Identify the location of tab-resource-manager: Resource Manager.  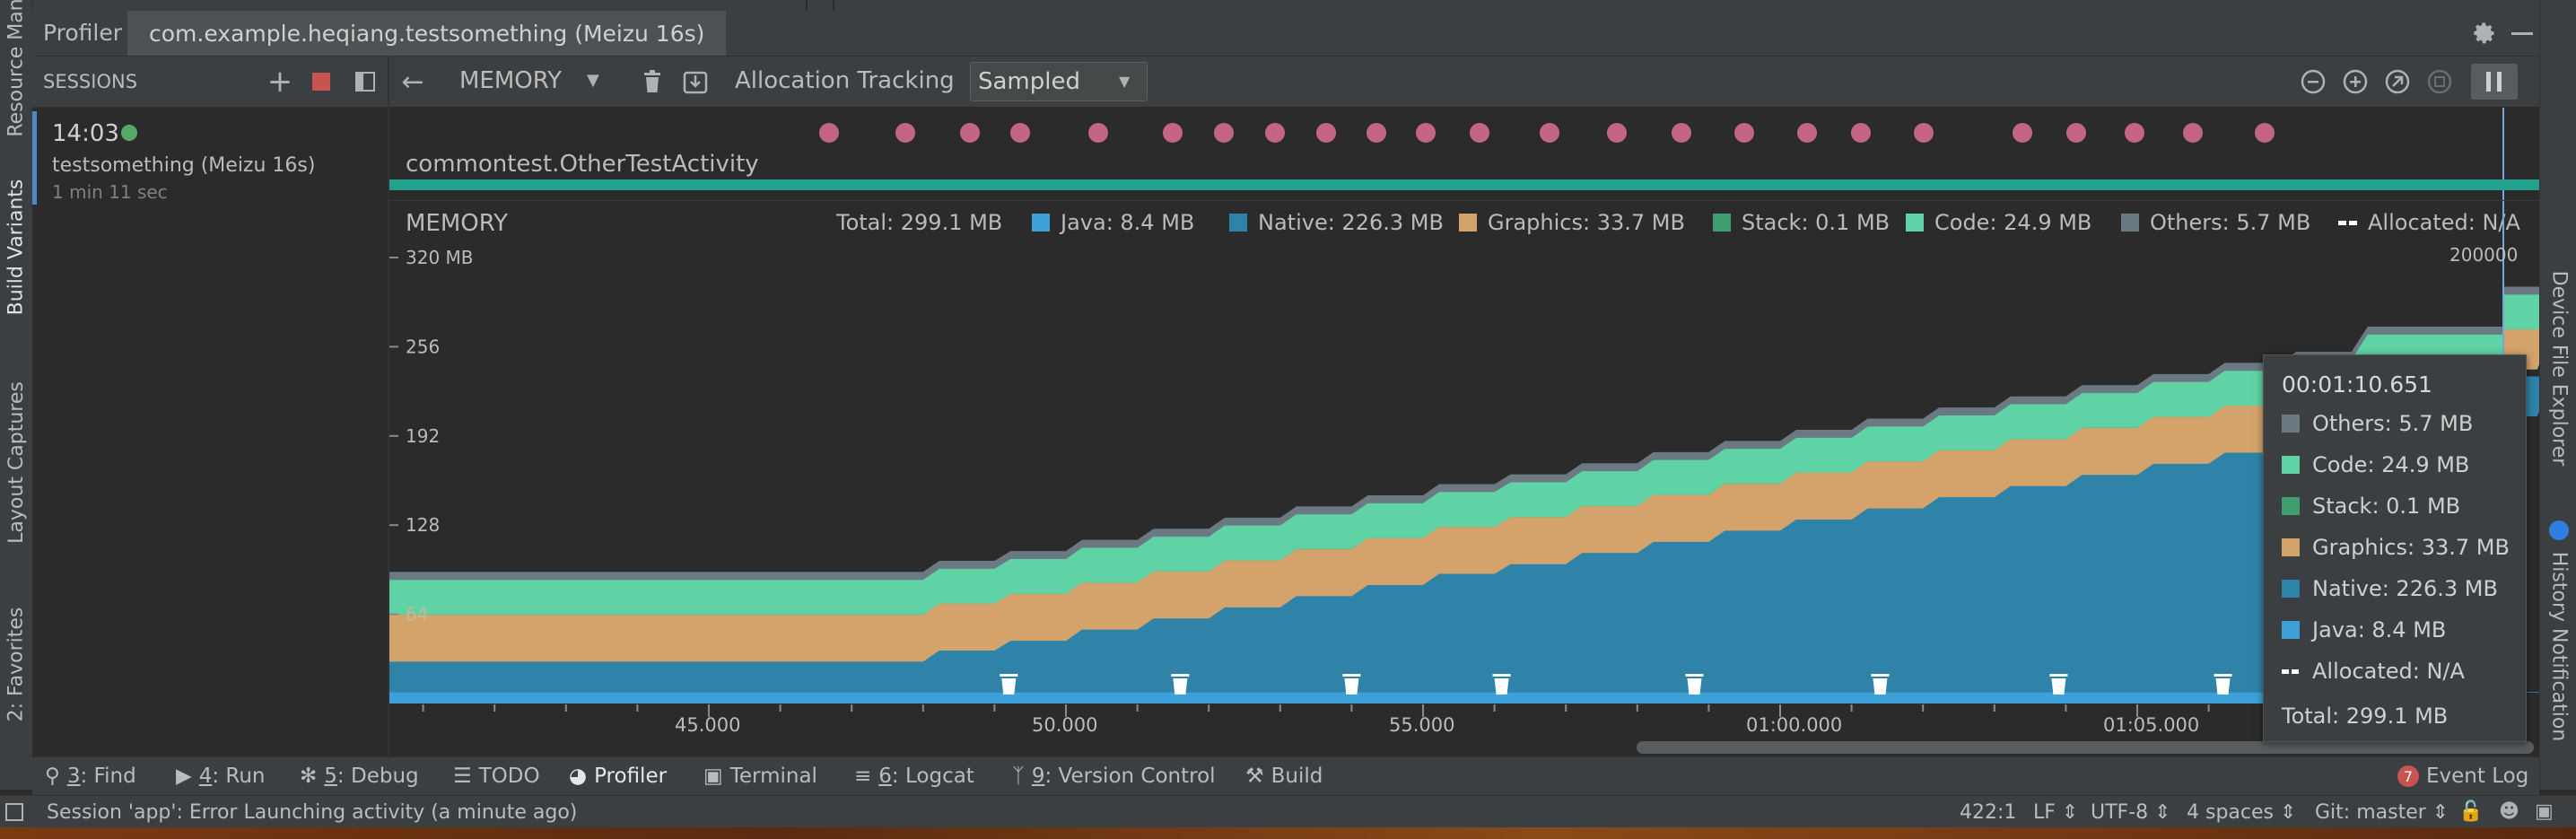
(16, 68).